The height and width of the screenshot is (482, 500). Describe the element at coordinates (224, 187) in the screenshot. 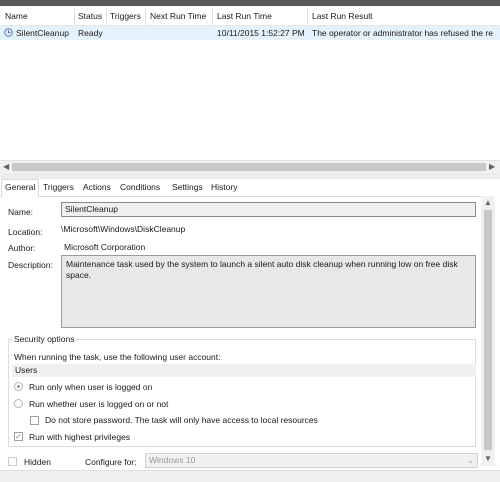

I see `tab-history: History` at that location.